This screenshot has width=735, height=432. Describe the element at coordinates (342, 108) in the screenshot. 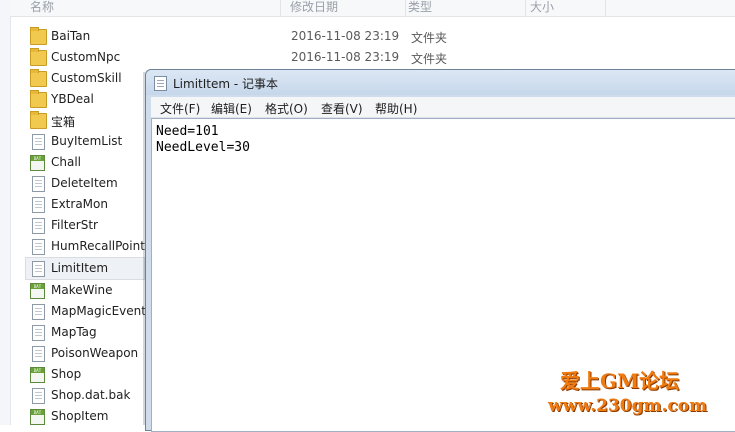

I see `menu-view: 查看(V)` at that location.